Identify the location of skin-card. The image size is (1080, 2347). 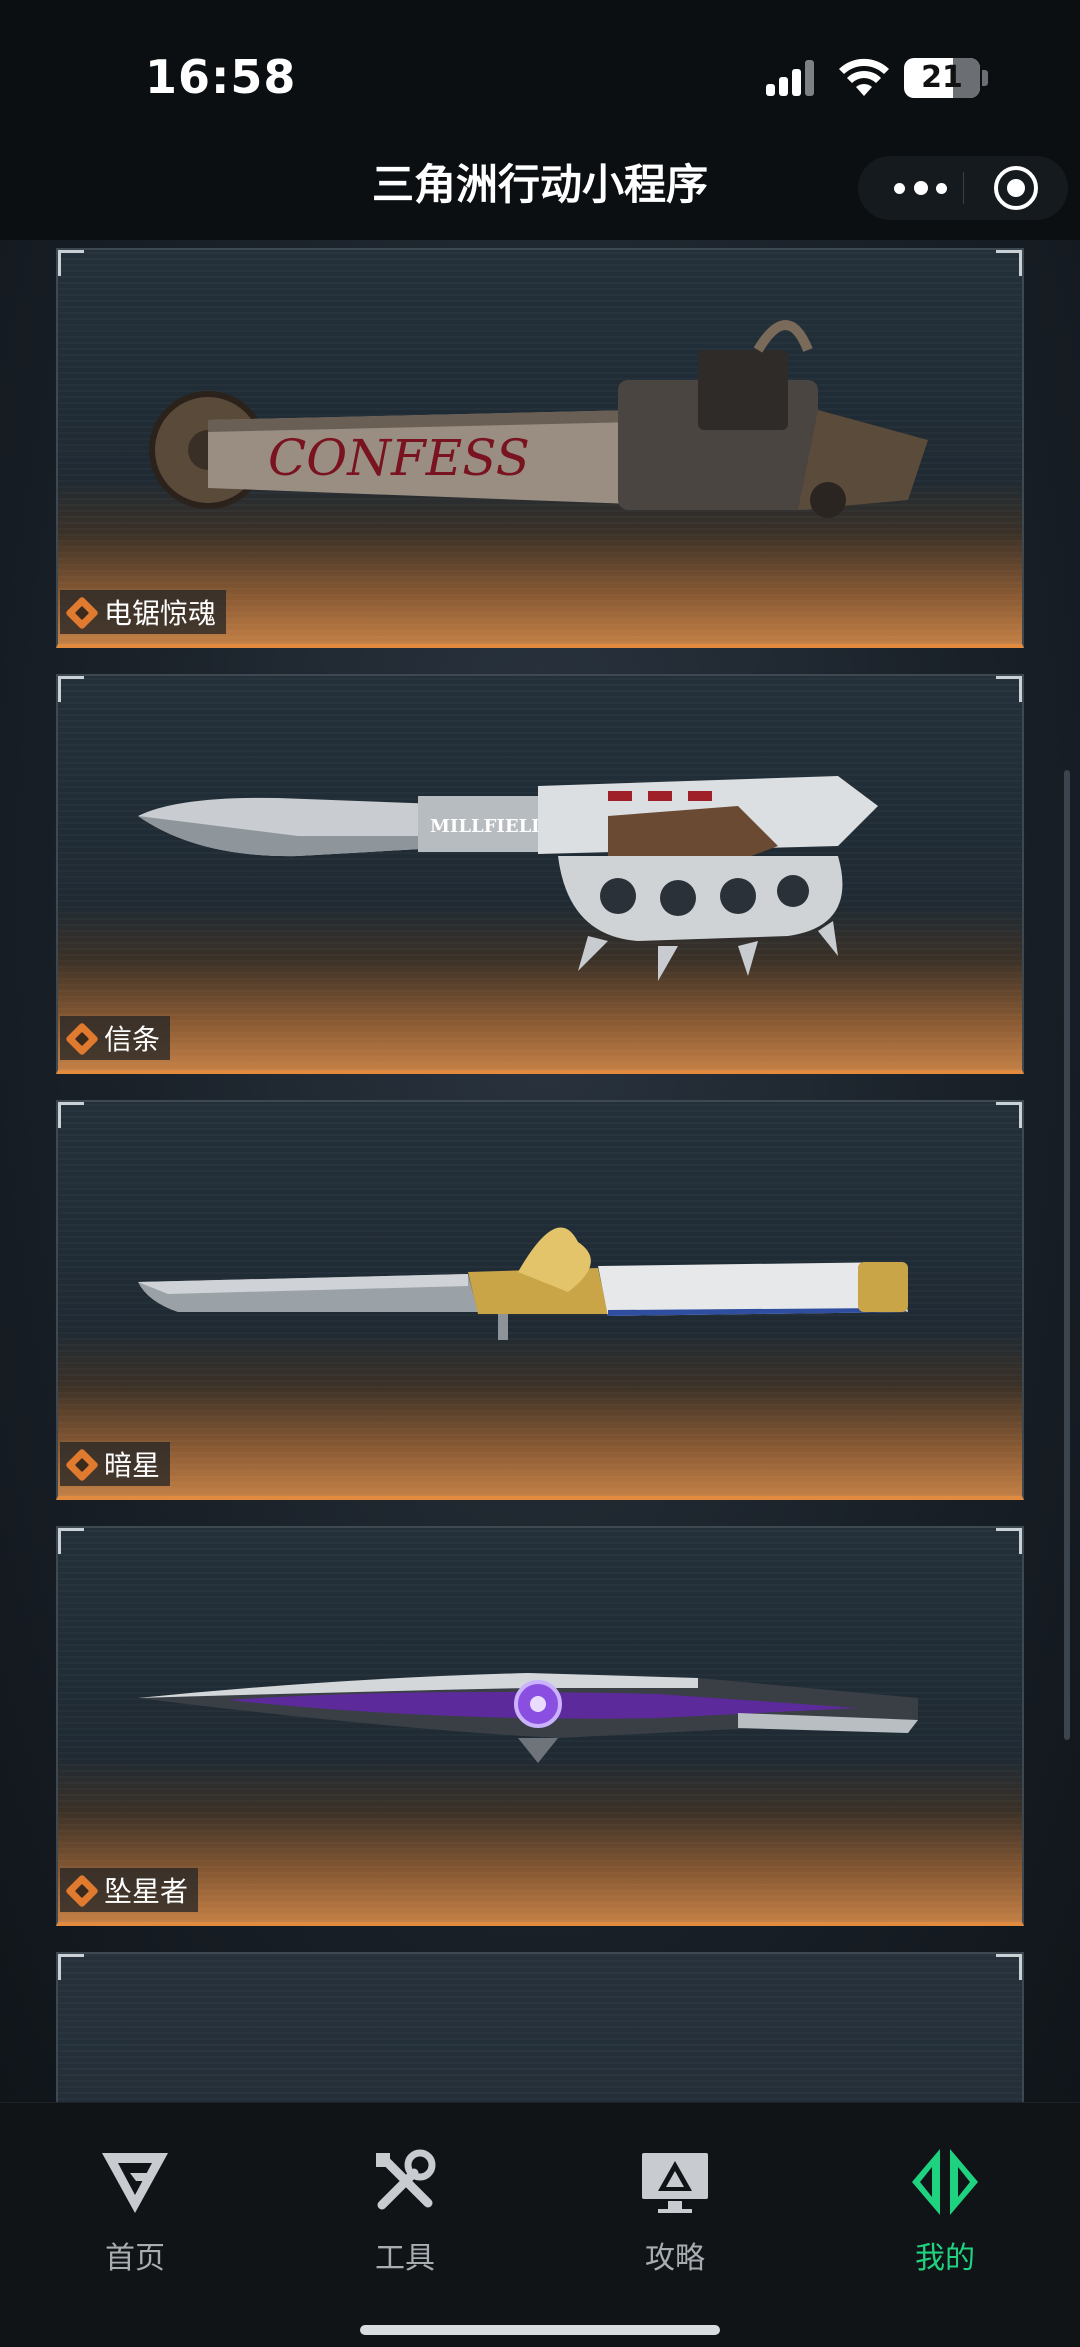
(540, 2027).